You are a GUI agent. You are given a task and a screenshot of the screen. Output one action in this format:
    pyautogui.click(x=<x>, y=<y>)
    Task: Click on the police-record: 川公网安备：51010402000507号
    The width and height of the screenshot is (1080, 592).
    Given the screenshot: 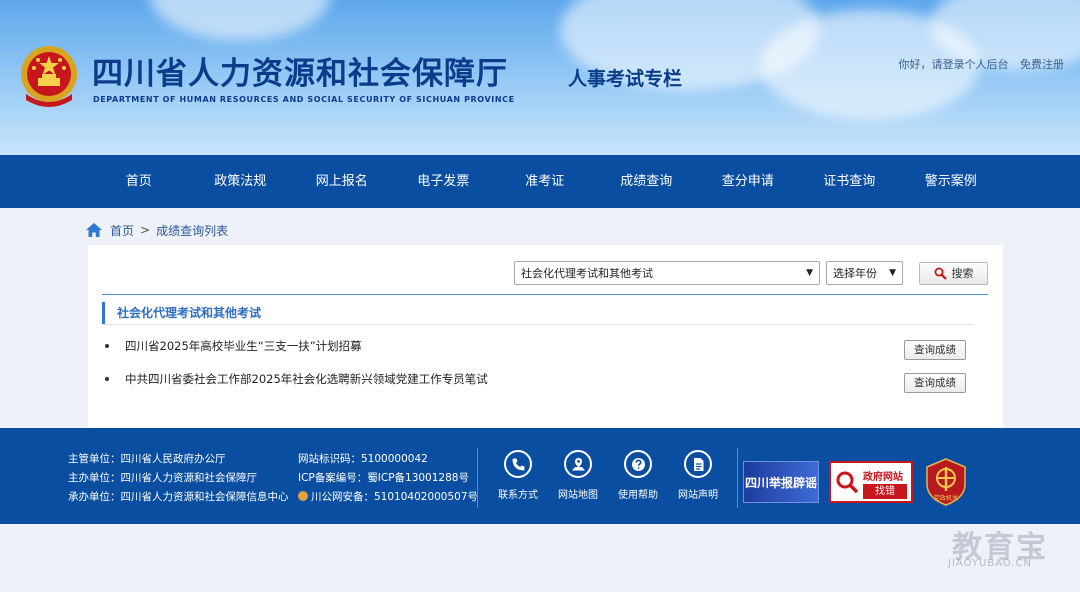 What is the action you would take?
    pyautogui.click(x=388, y=497)
    